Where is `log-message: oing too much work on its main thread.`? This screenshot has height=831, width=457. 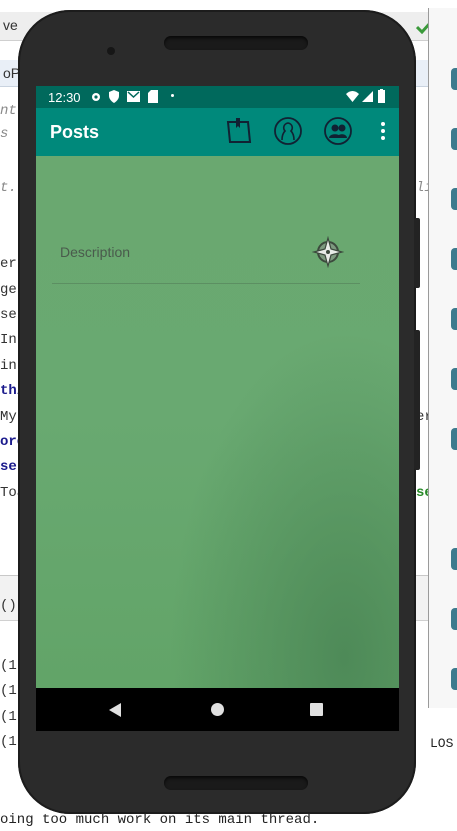
log-message: oing too much work on its main thread. is located at coordinates (160, 820).